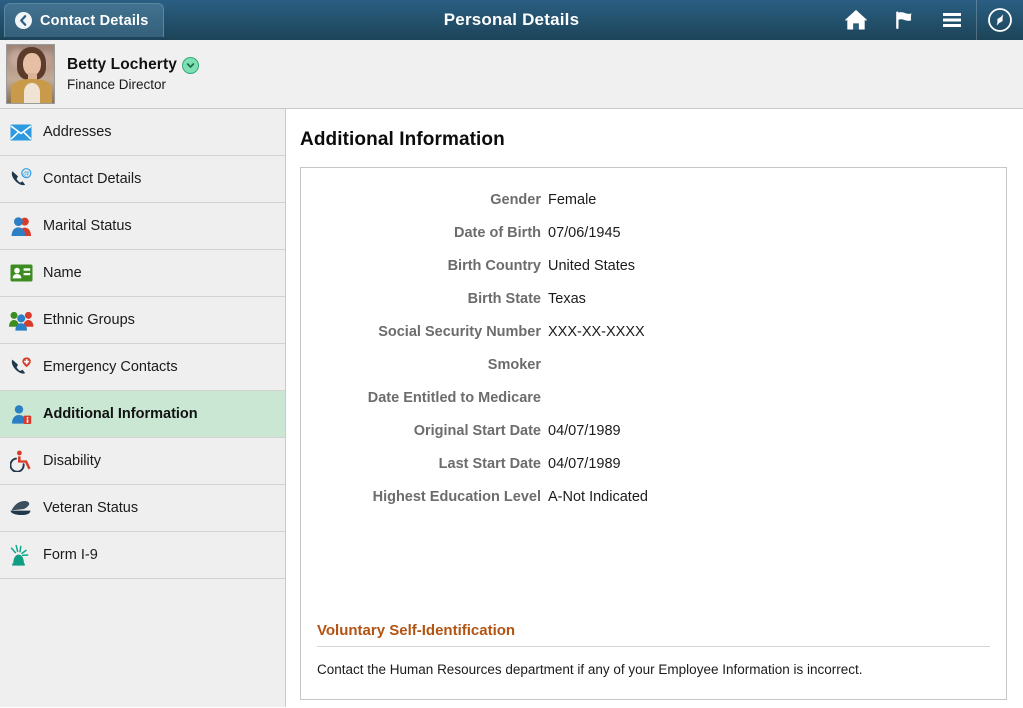 Image resolution: width=1023 pixels, height=708 pixels. I want to click on field-value: Texas, so click(567, 299).